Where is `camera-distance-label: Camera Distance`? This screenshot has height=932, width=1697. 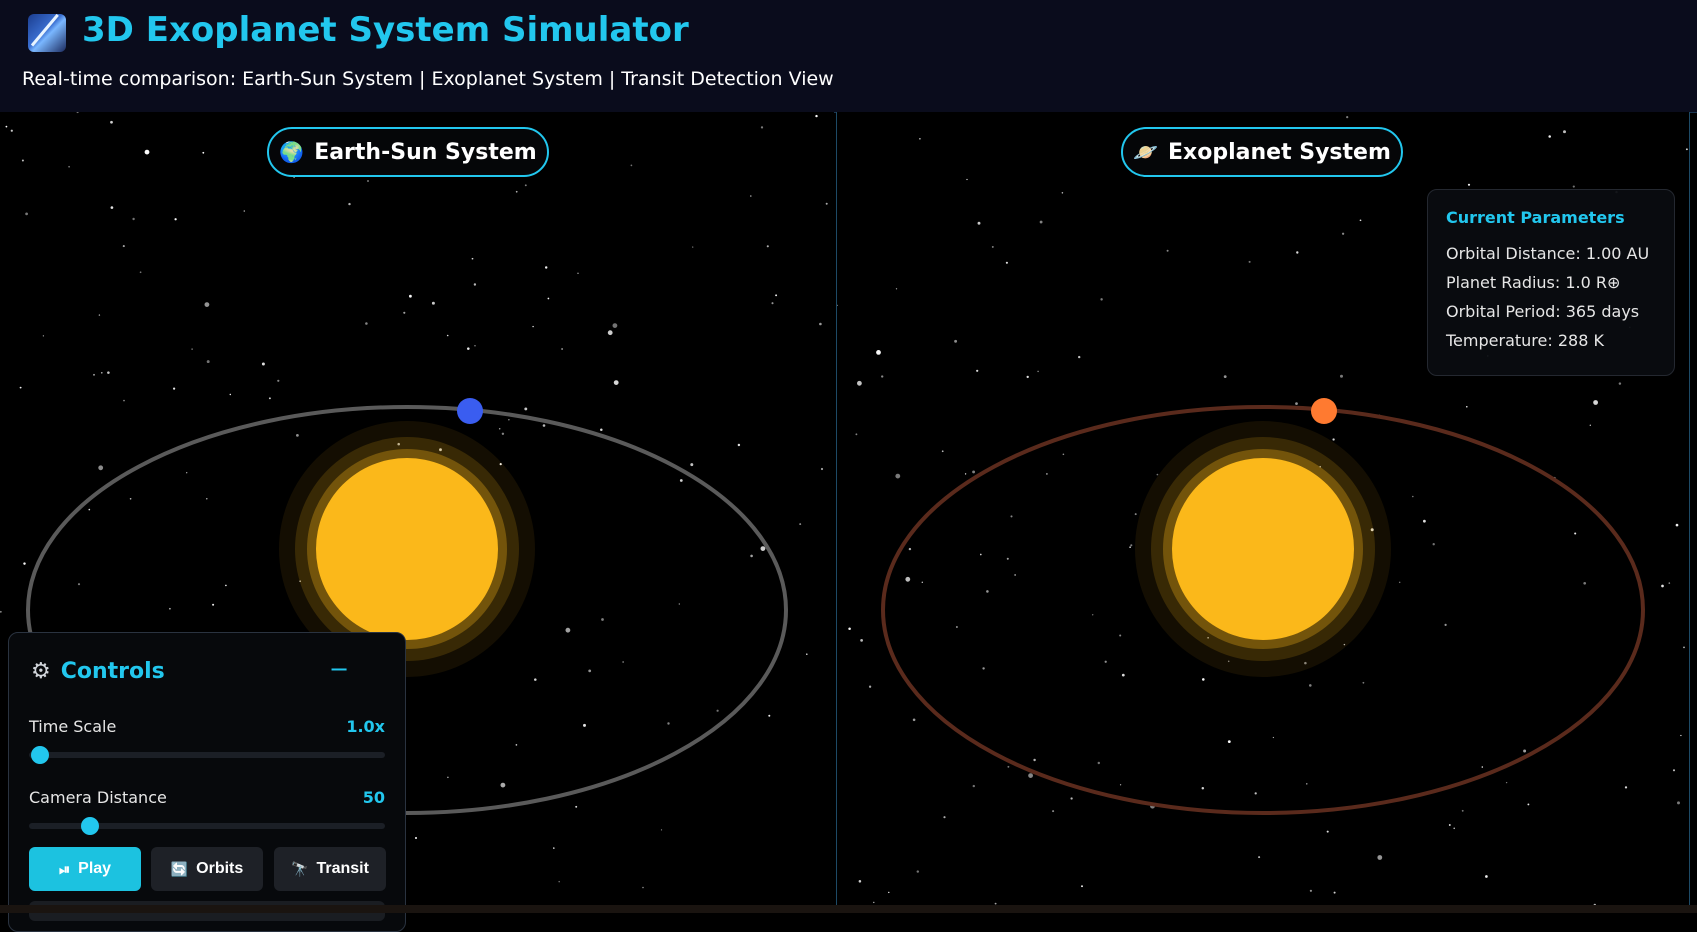 camera-distance-label: Camera Distance is located at coordinates (98, 797).